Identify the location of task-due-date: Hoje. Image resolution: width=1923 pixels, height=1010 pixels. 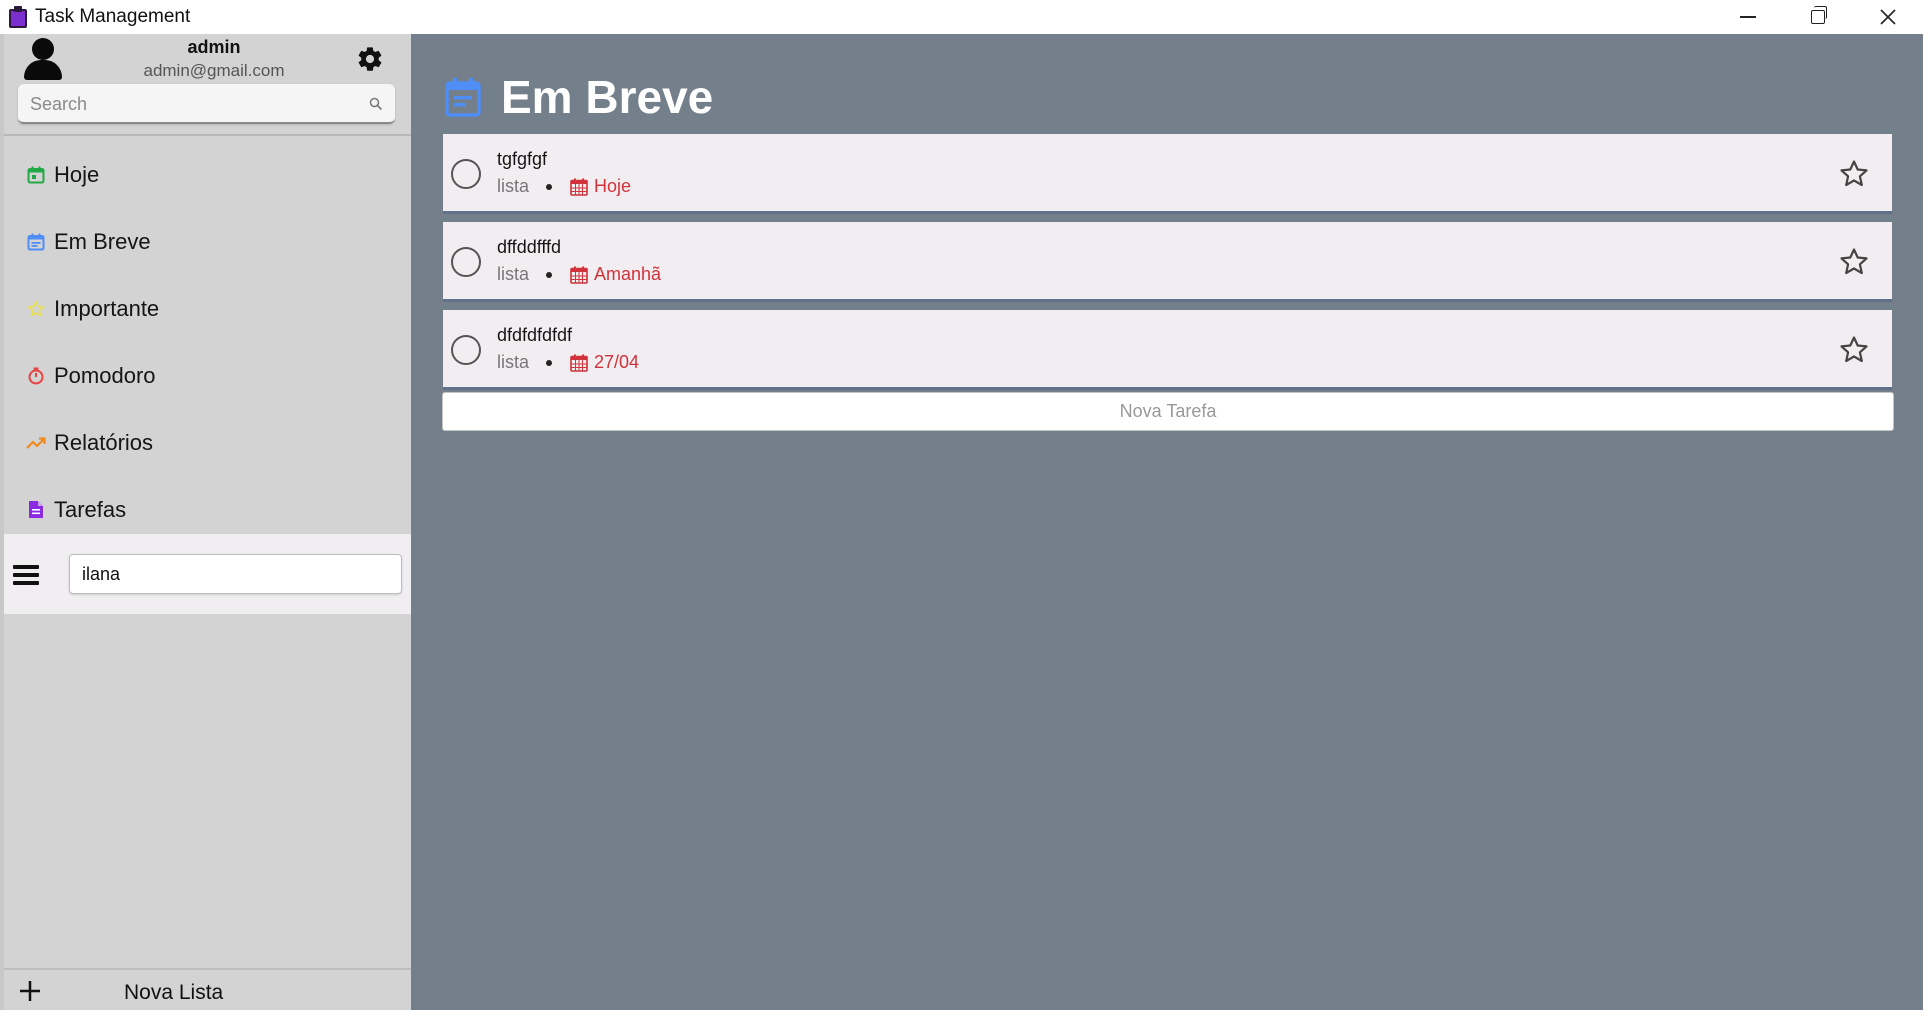
(613, 186).